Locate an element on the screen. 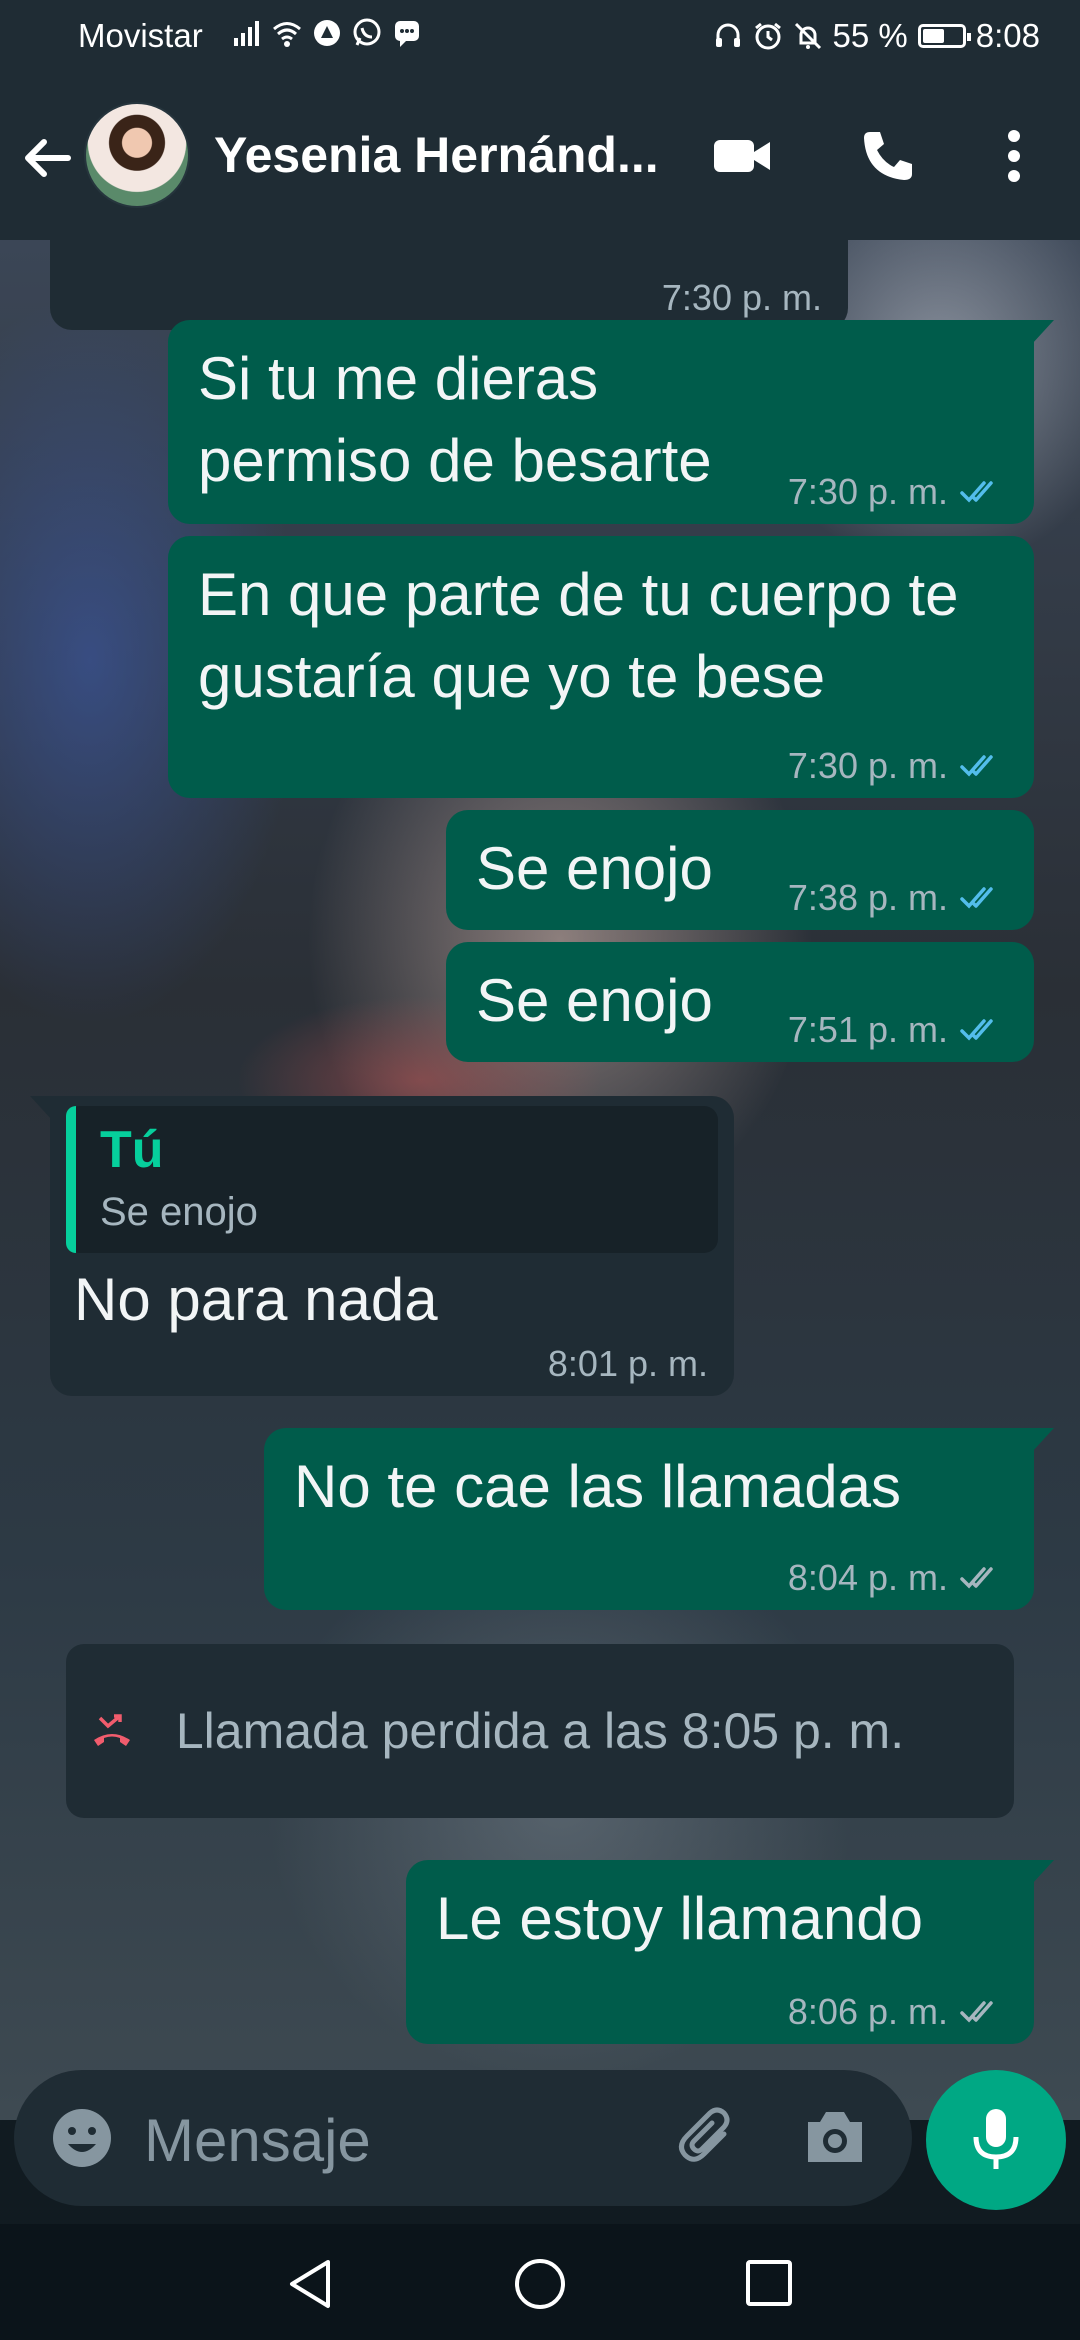 Image resolution: width=1080 pixels, height=2340 pixels. quoted-message: Tú Se enojo is located at coordinates (392, 1179).